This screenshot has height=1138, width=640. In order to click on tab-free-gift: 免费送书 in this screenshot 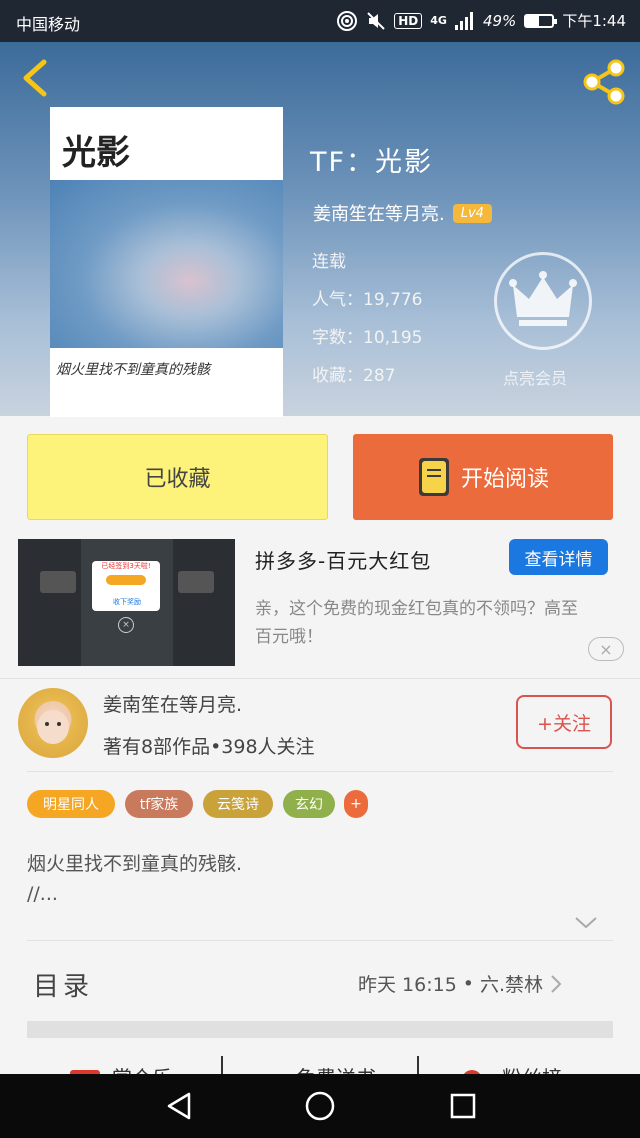, I will do `click(336, 1068)`.